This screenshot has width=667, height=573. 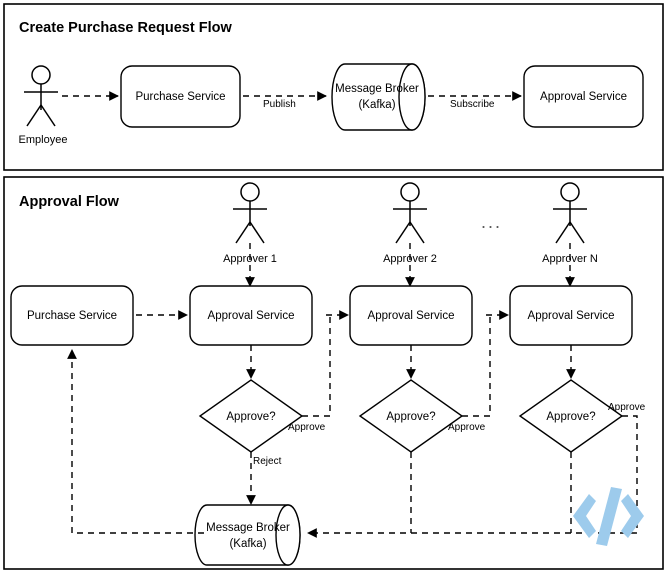 I want to click on message-broker-label-line1: Message Broker, so click(x=377, y=89).